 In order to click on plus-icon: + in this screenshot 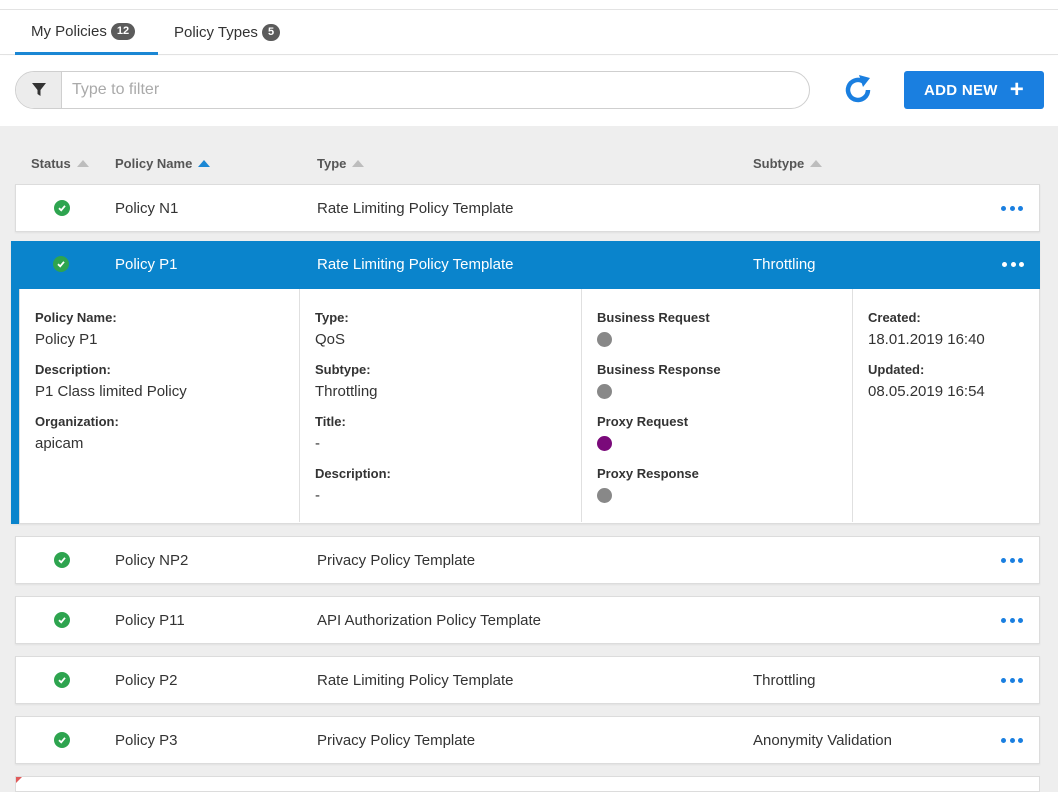, I will do `click(1017, 89)`.